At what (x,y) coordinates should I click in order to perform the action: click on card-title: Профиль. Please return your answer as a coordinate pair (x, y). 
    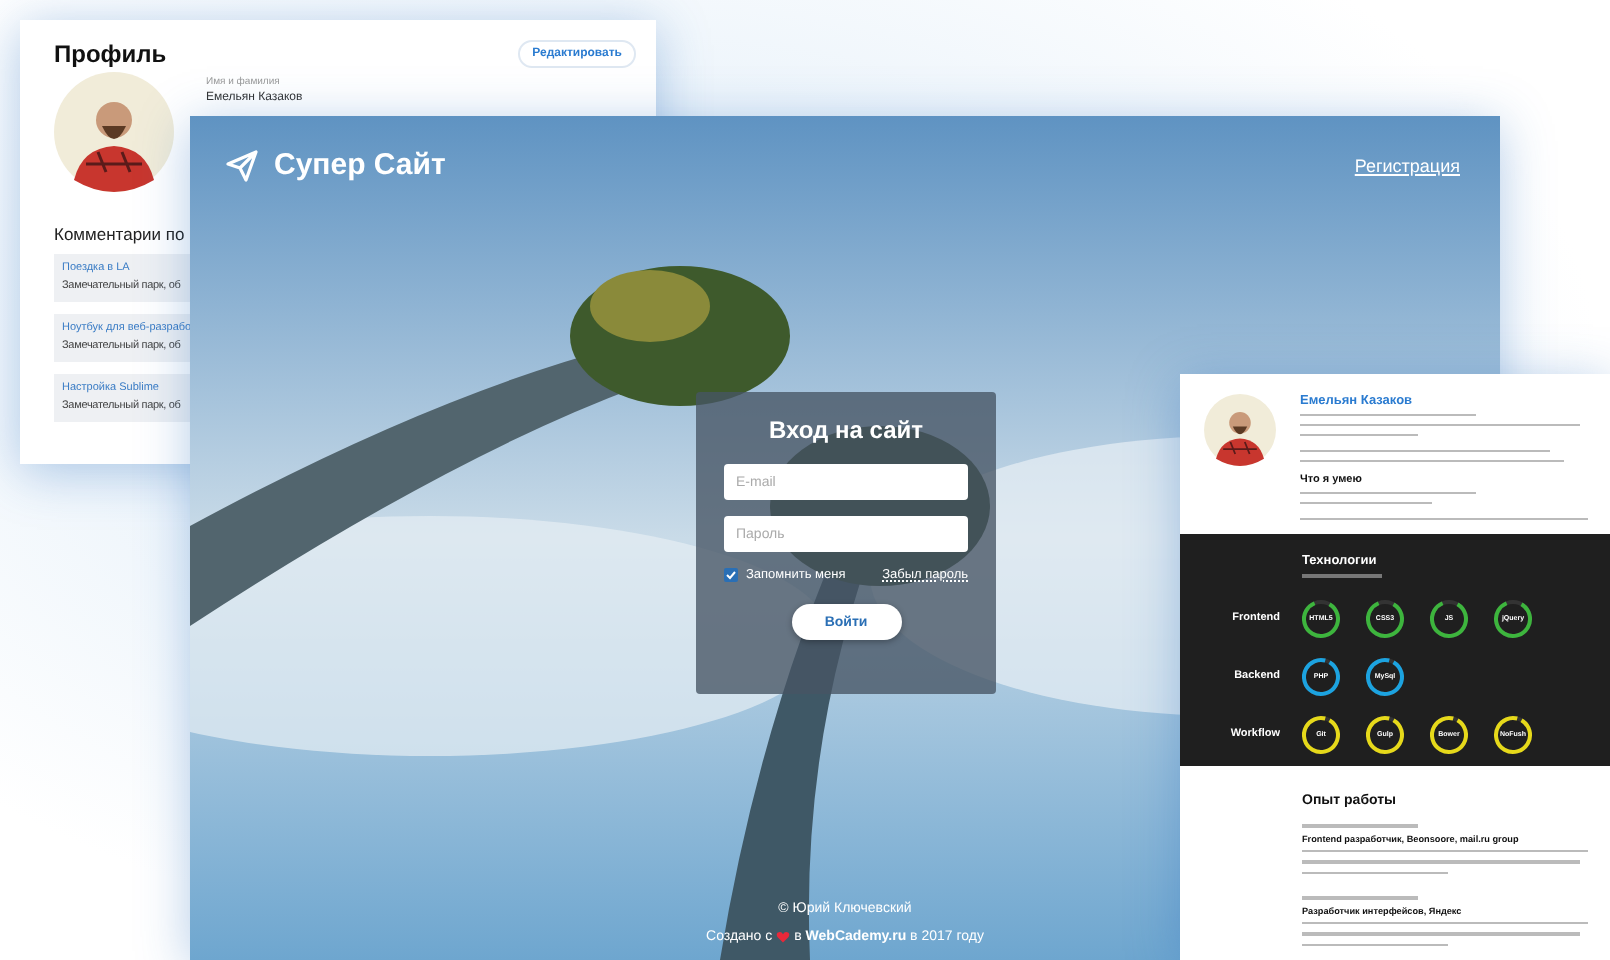
    Looking at the image, I should click on (110, 54).